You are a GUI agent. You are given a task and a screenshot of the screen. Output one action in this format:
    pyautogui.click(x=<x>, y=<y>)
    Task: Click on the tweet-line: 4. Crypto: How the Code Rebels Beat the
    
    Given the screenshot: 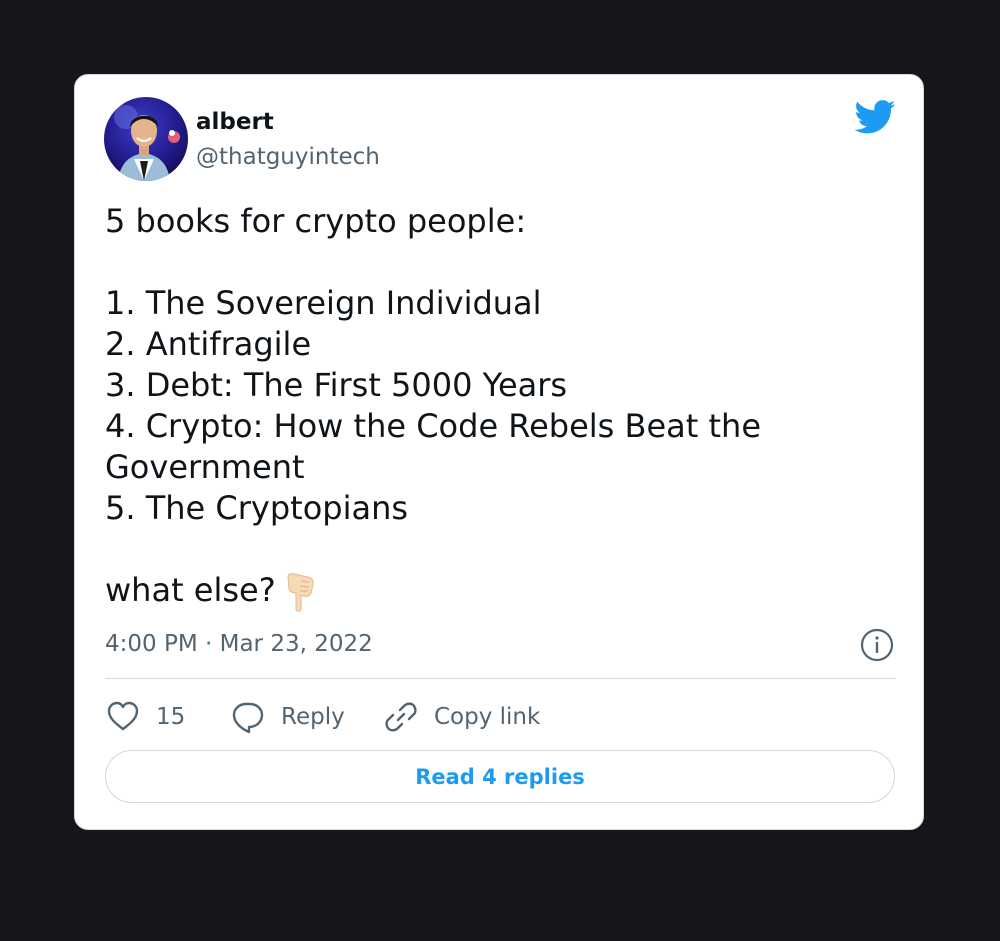 What is the action you would take?
    pyautogui.click(x=433, y=426)
    